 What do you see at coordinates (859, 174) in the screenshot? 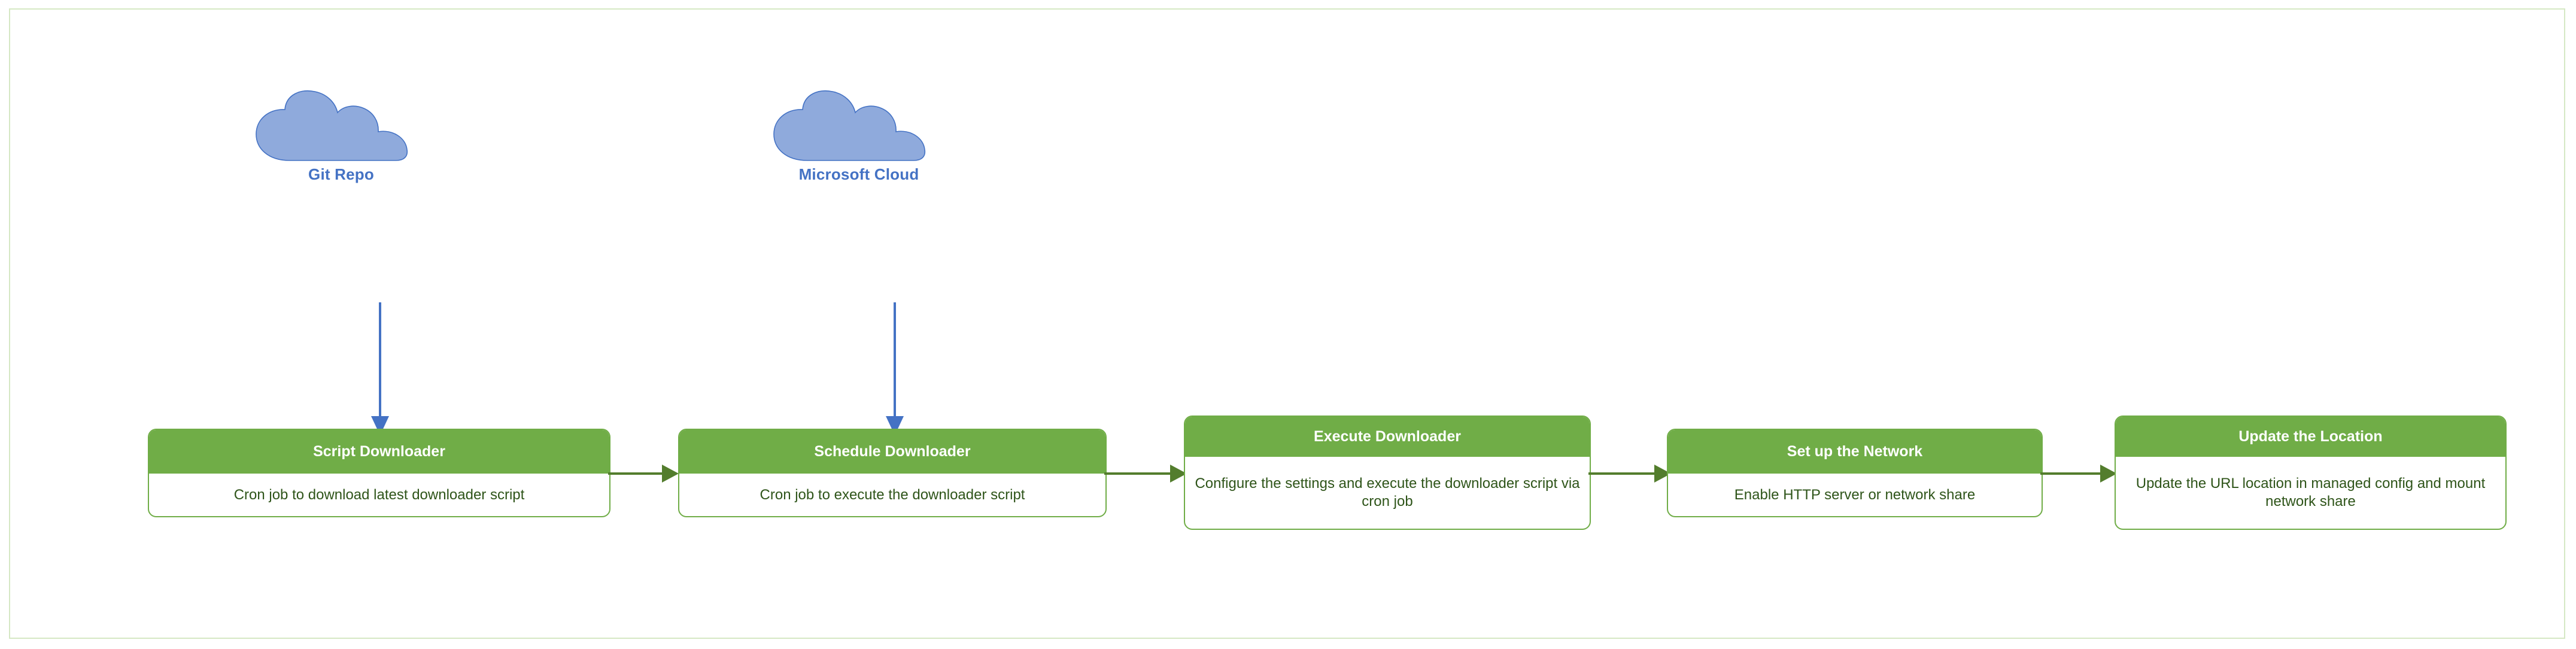
I see `cloud-label-microsoft-cloud: Microsoft Cloud` at bounding box center [859, 174].